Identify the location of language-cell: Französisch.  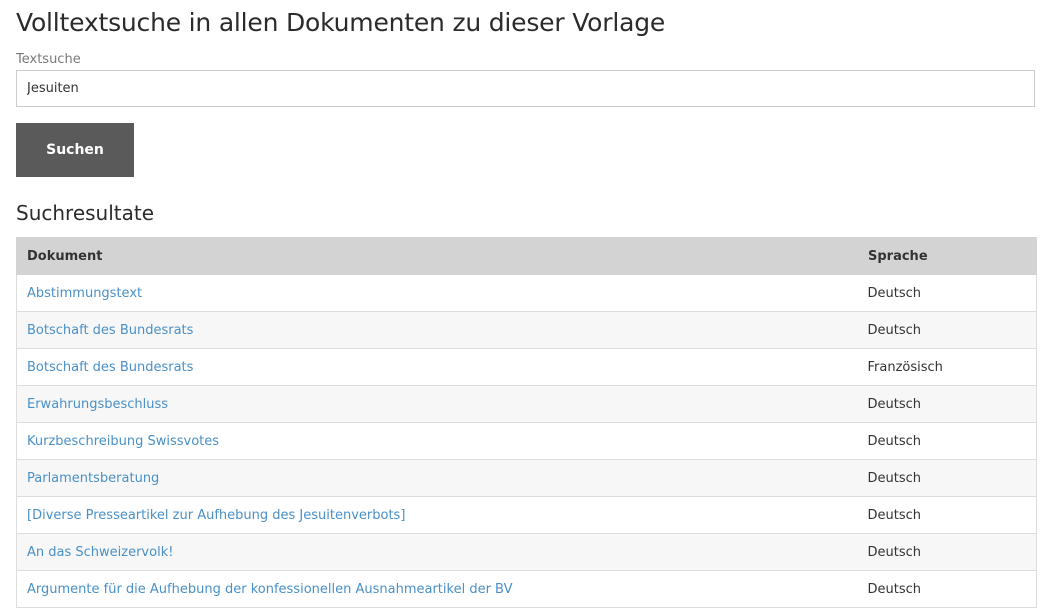
(947, 367).